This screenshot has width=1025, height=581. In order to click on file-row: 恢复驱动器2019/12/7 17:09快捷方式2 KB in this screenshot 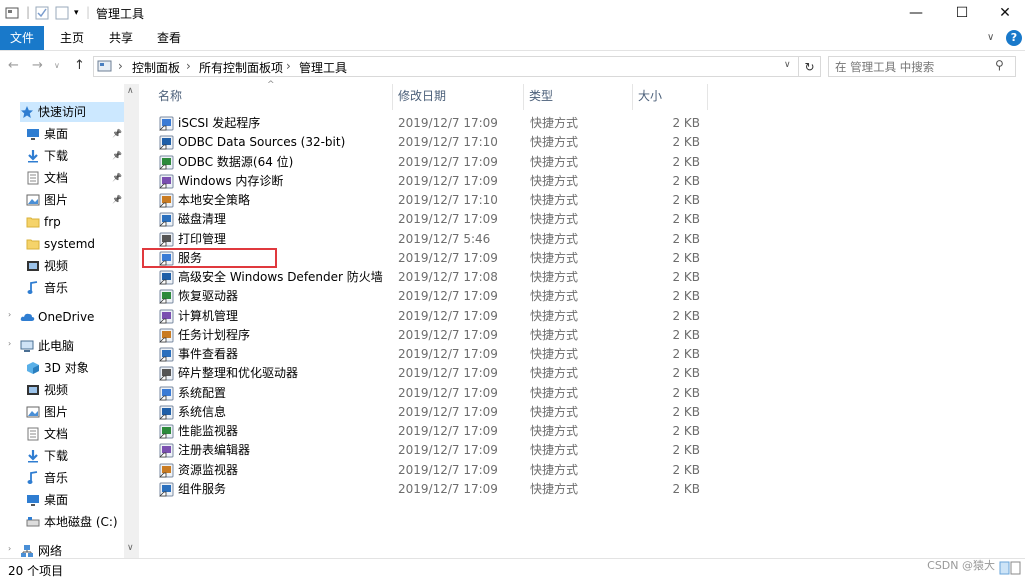, I will do `click(432, 296)`.